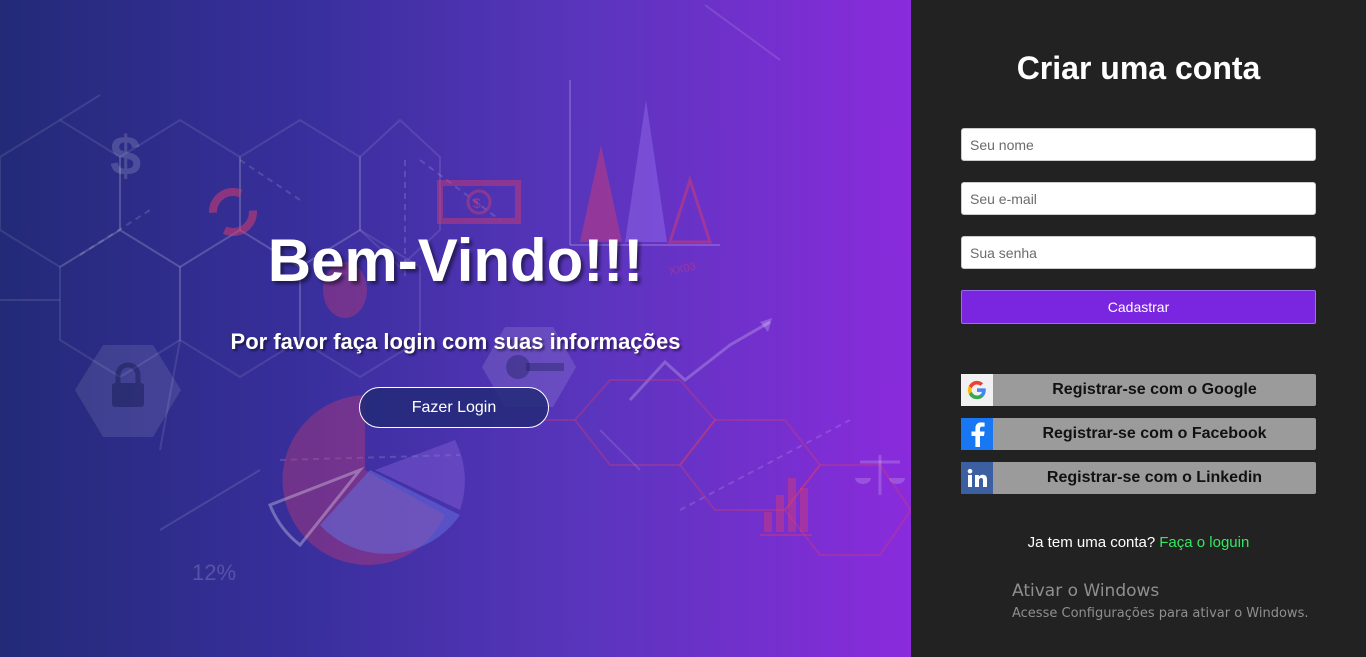 This screenshot has height=657, width=1366. Describe the element at coordinates (1154, 433) in the screenshot. I see `facebook-signup-label: Registrar-se com o Facebook` at that location.